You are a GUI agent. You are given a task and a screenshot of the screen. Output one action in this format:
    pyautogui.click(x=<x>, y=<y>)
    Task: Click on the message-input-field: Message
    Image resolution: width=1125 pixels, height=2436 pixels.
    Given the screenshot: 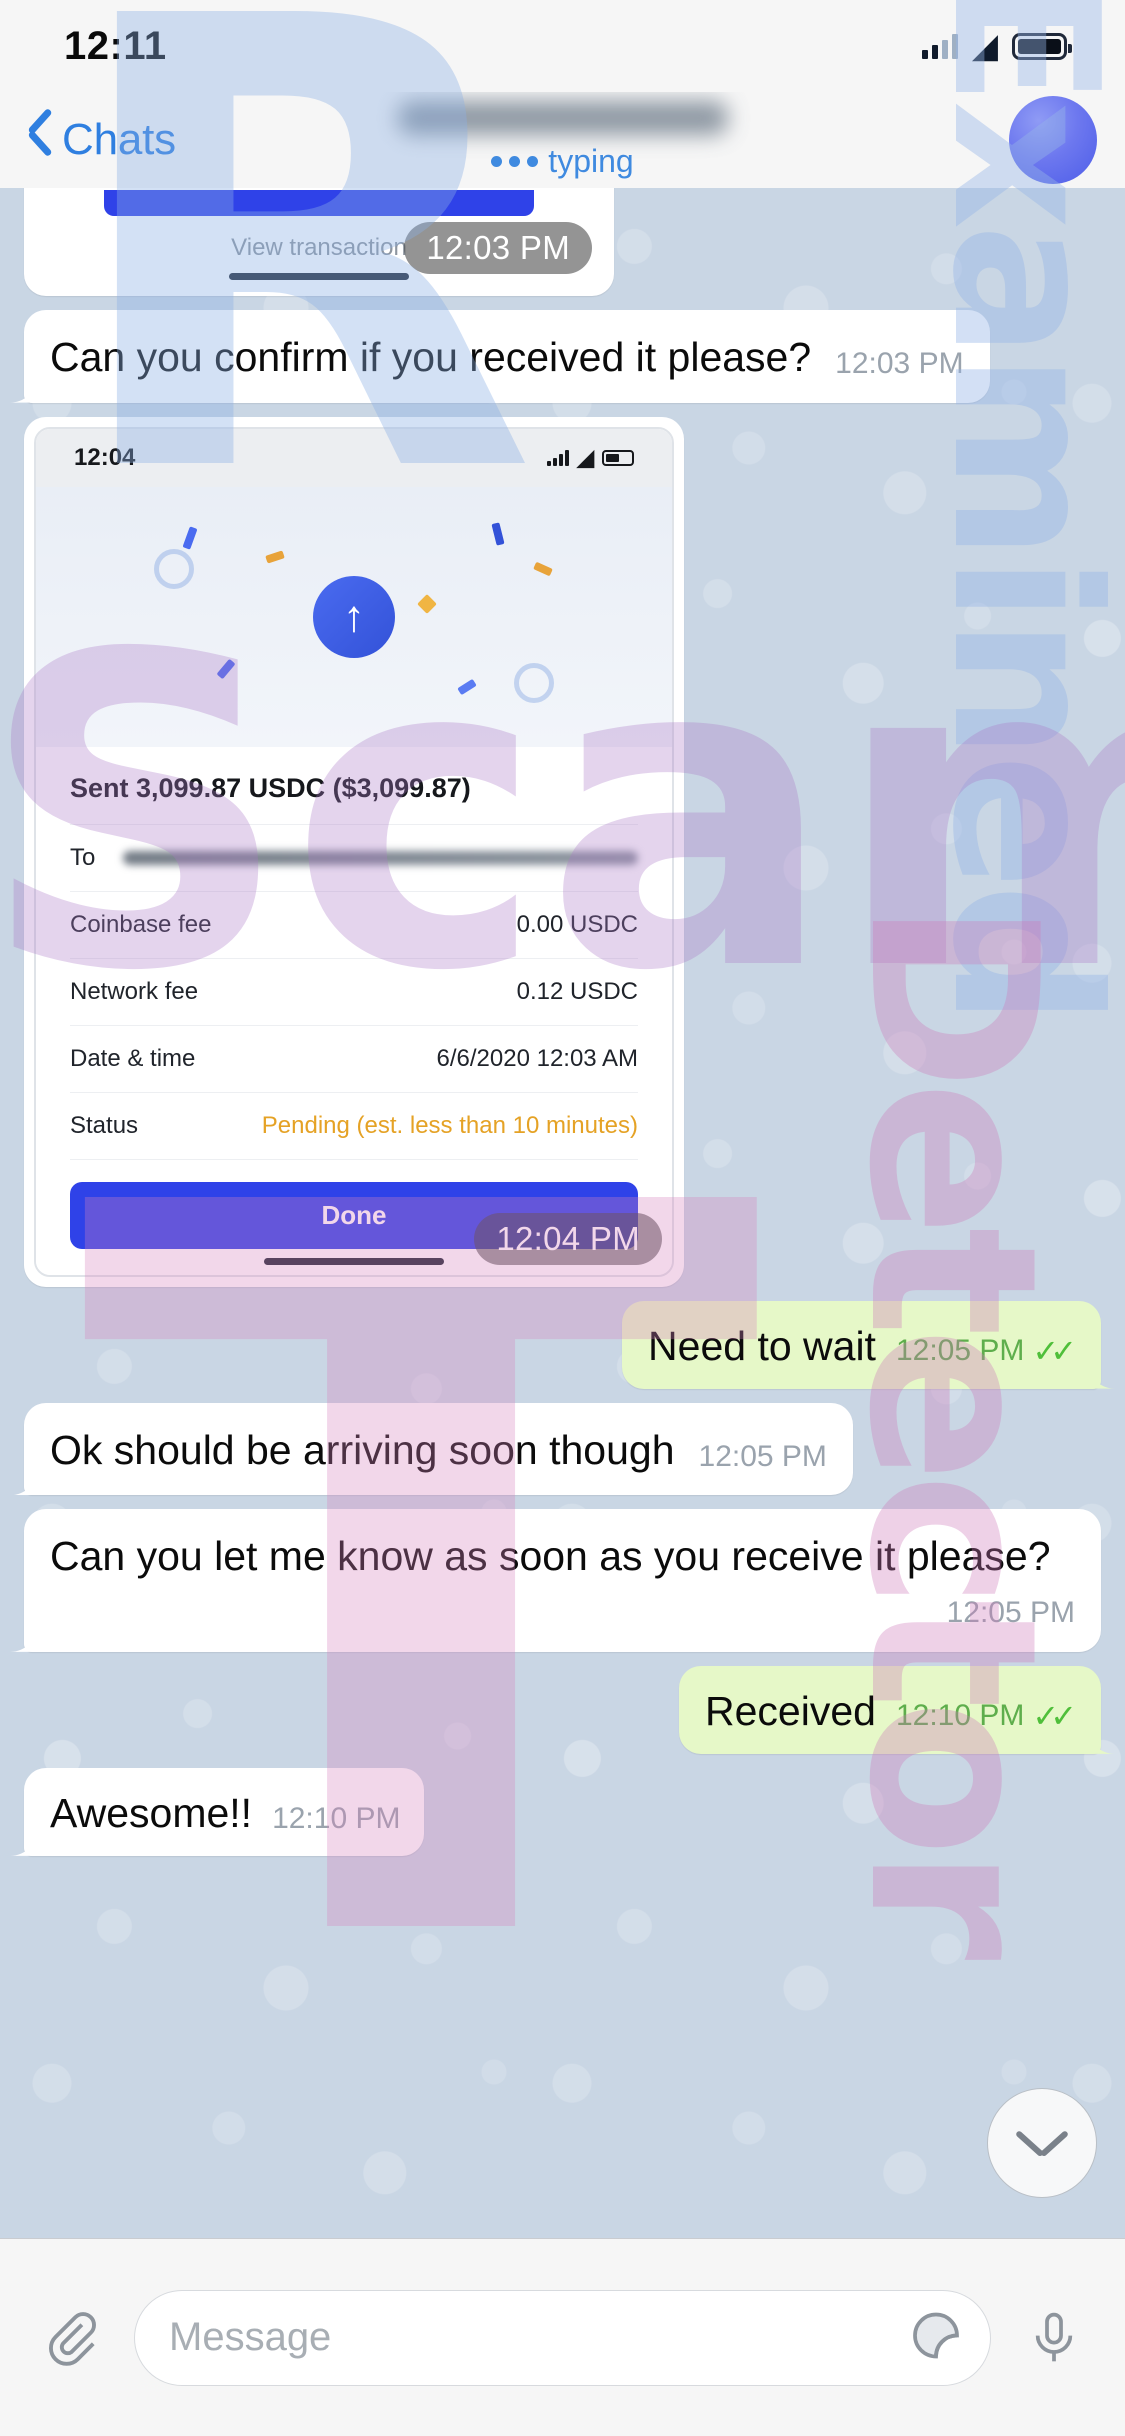 What is the action you would take?
    pyautogui.click(x=562, y=2337)
    